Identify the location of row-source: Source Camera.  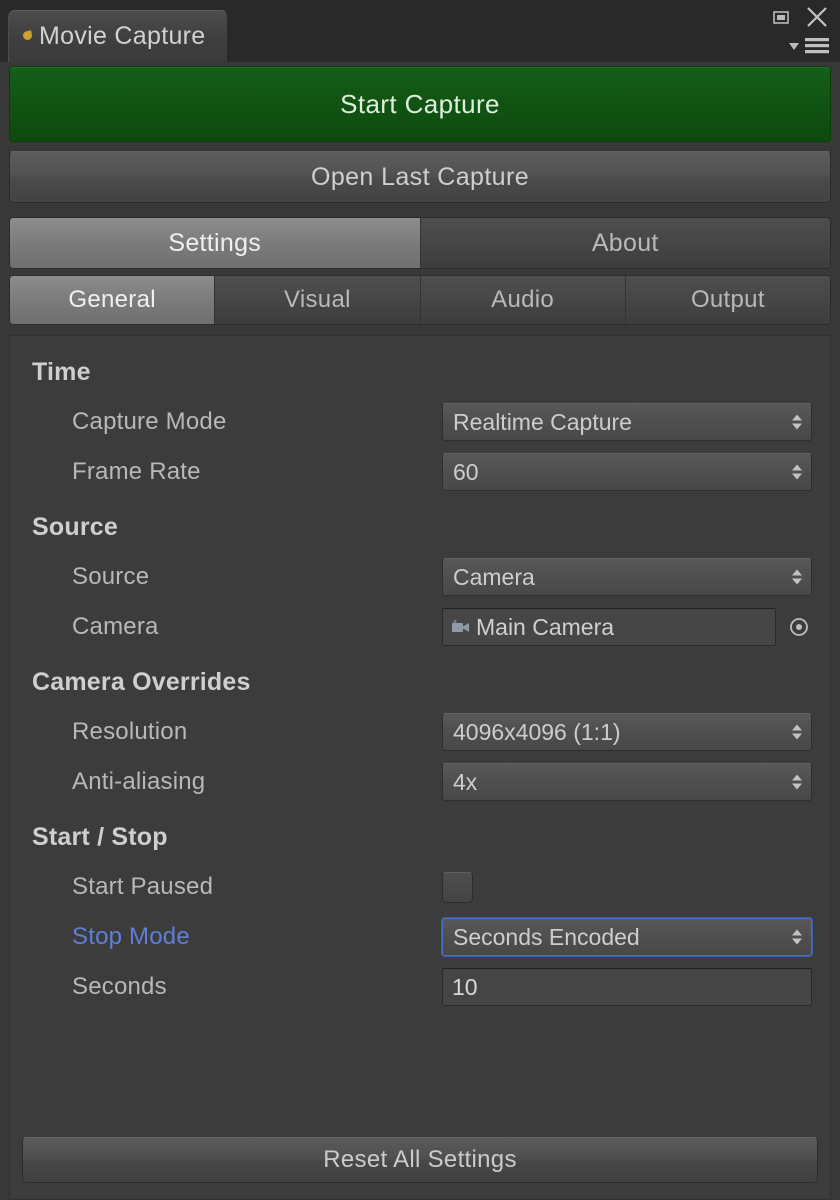
(420, 577).